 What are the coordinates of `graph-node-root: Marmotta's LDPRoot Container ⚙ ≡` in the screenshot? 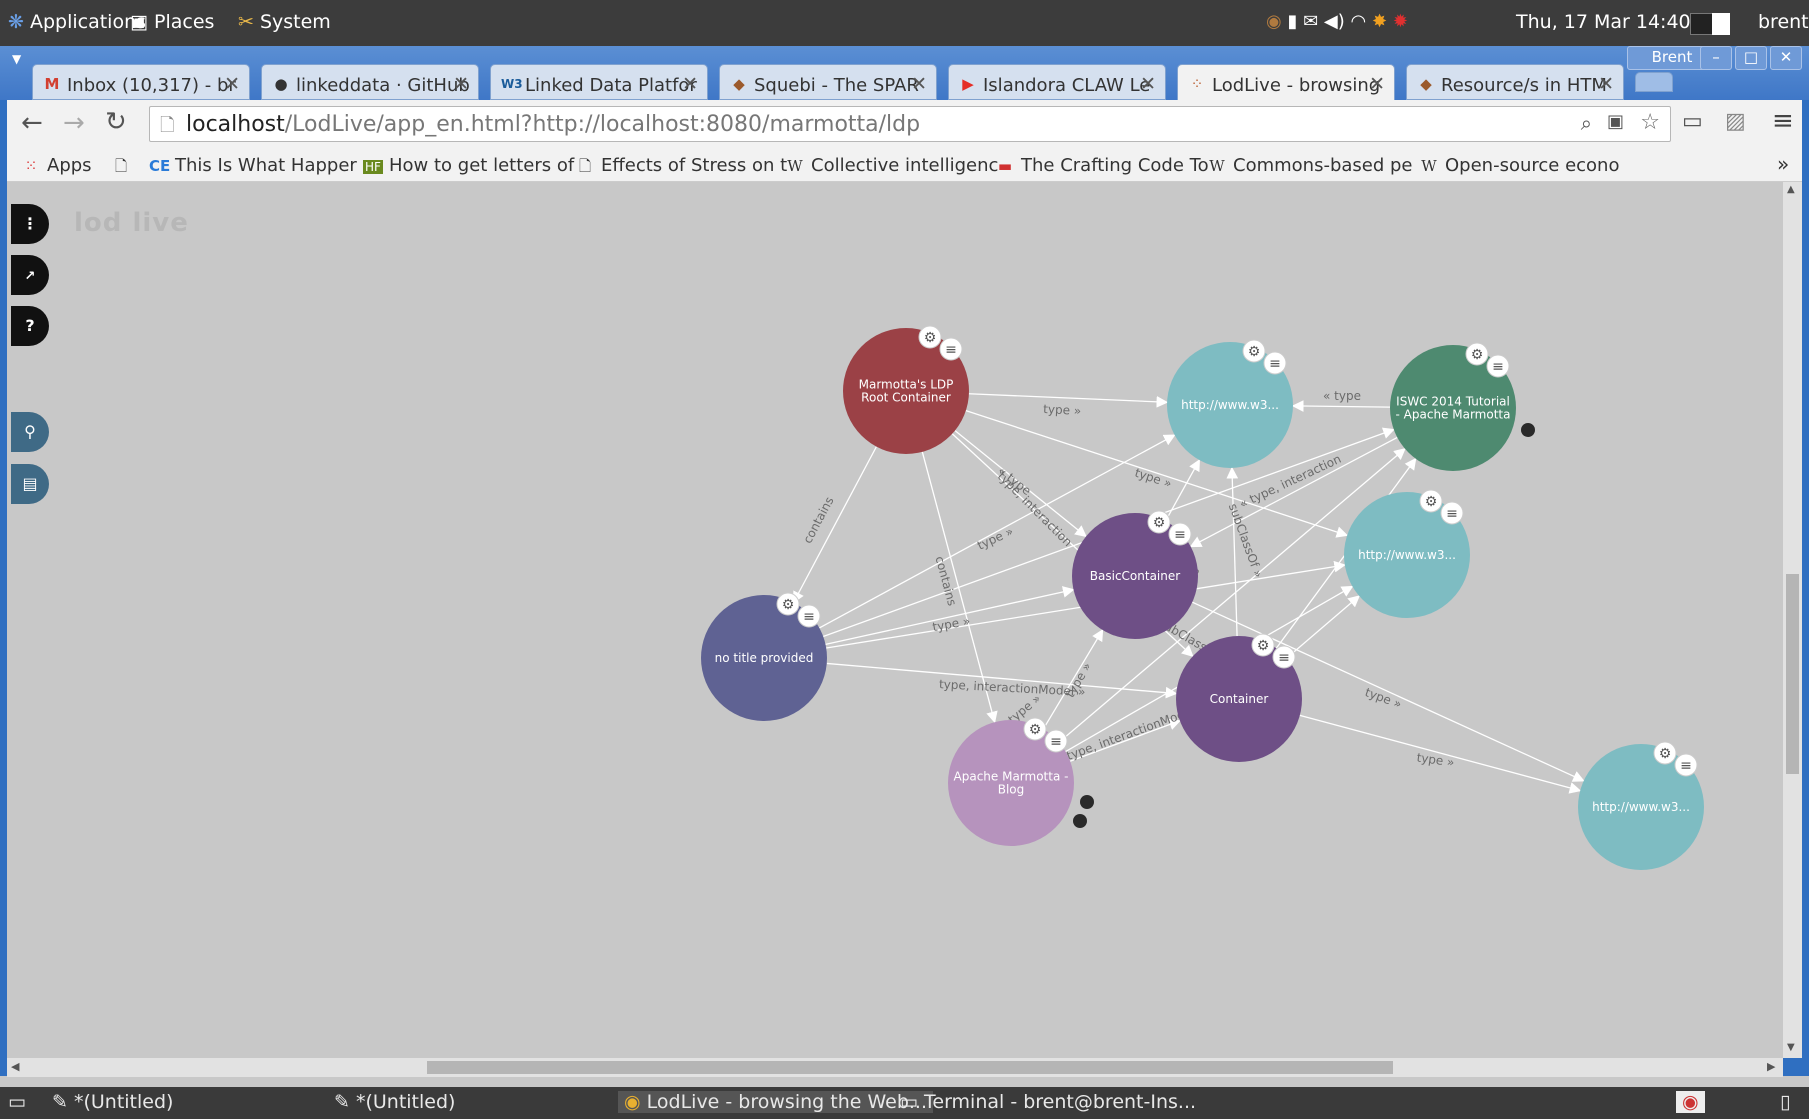 It's located at (906, 389).